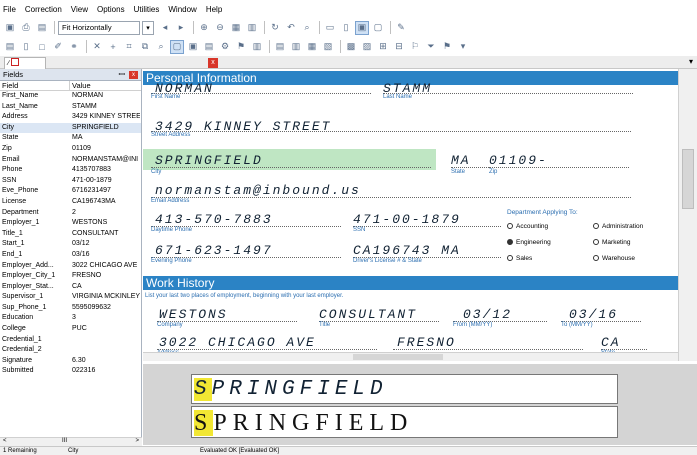  I want to click on field-row: Credential_1, so click(70, 340).